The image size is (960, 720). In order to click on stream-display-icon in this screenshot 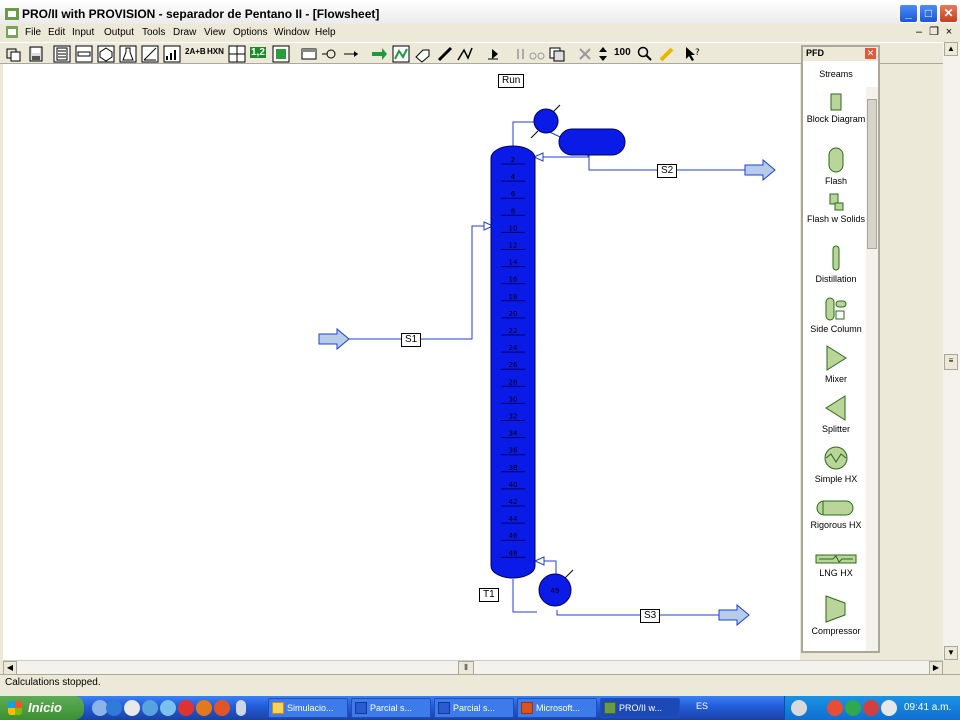, I will do `click(281, 54)`.